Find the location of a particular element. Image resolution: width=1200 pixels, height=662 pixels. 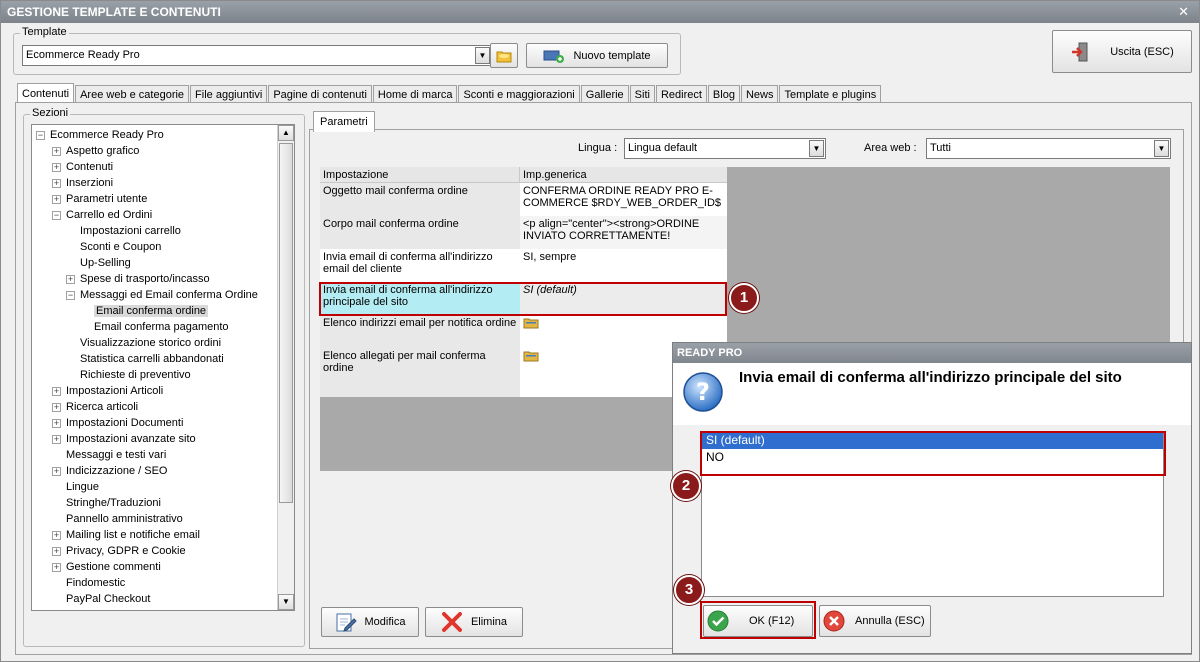

tree-item-label: Privacy, GDPR e Cookie is located at coordinates (126, 551).